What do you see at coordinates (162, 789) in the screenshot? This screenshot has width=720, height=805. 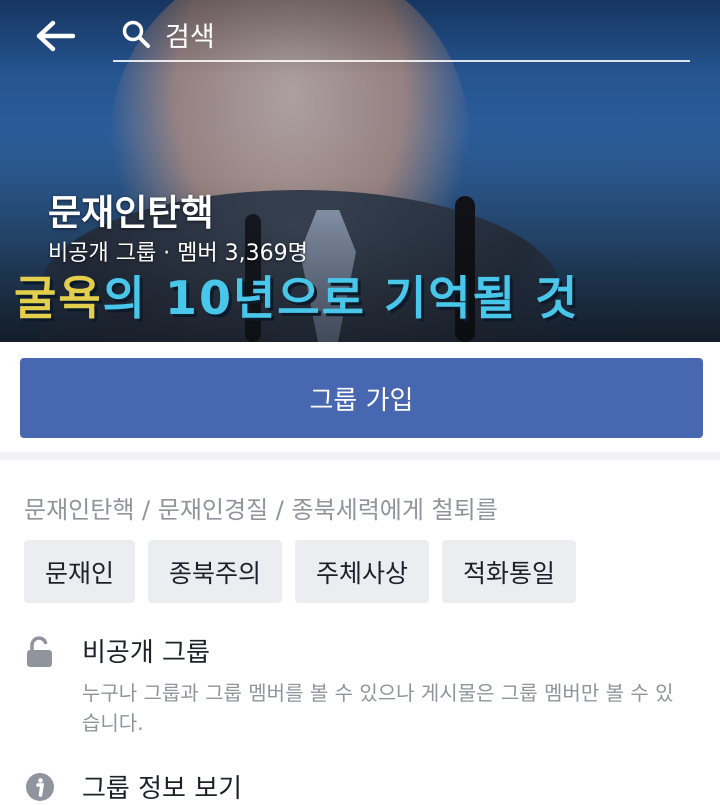 I see `about-group-title: 그룹 정보 보기` at bounding box center [162, 789].